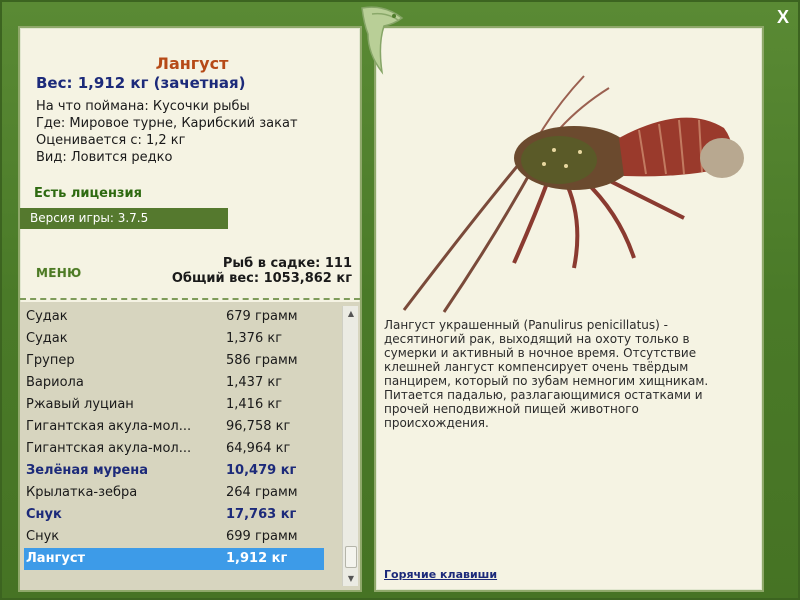 Image resolution: width=800 pixels, height=600 pixels. I want to click on catch-list-row: Гигантская акула-мол... 64,964 кг, so click(174, 449).